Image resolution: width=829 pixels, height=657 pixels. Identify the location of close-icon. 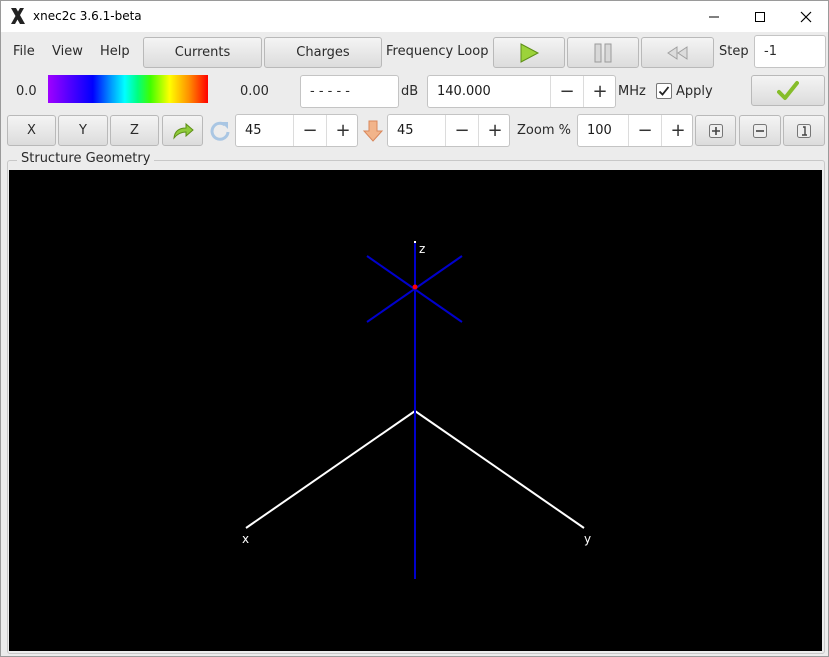
(806, 16).